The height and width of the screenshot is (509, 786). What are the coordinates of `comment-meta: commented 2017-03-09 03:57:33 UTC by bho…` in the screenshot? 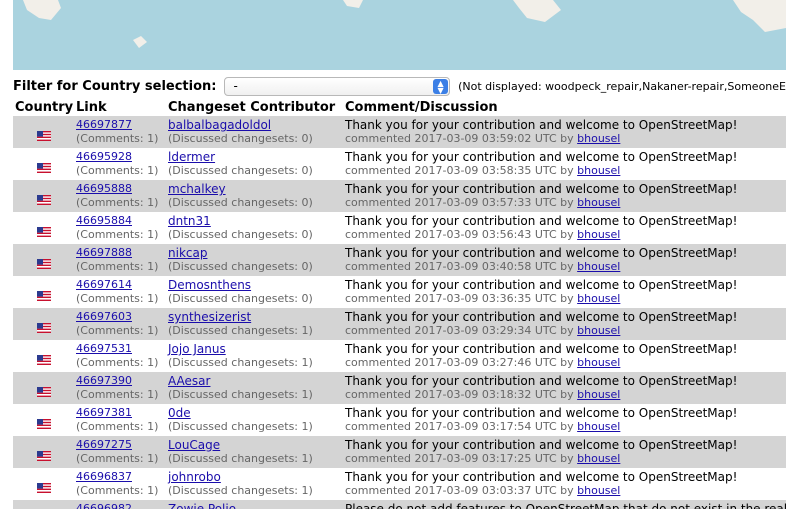 It's located at (541, 203).